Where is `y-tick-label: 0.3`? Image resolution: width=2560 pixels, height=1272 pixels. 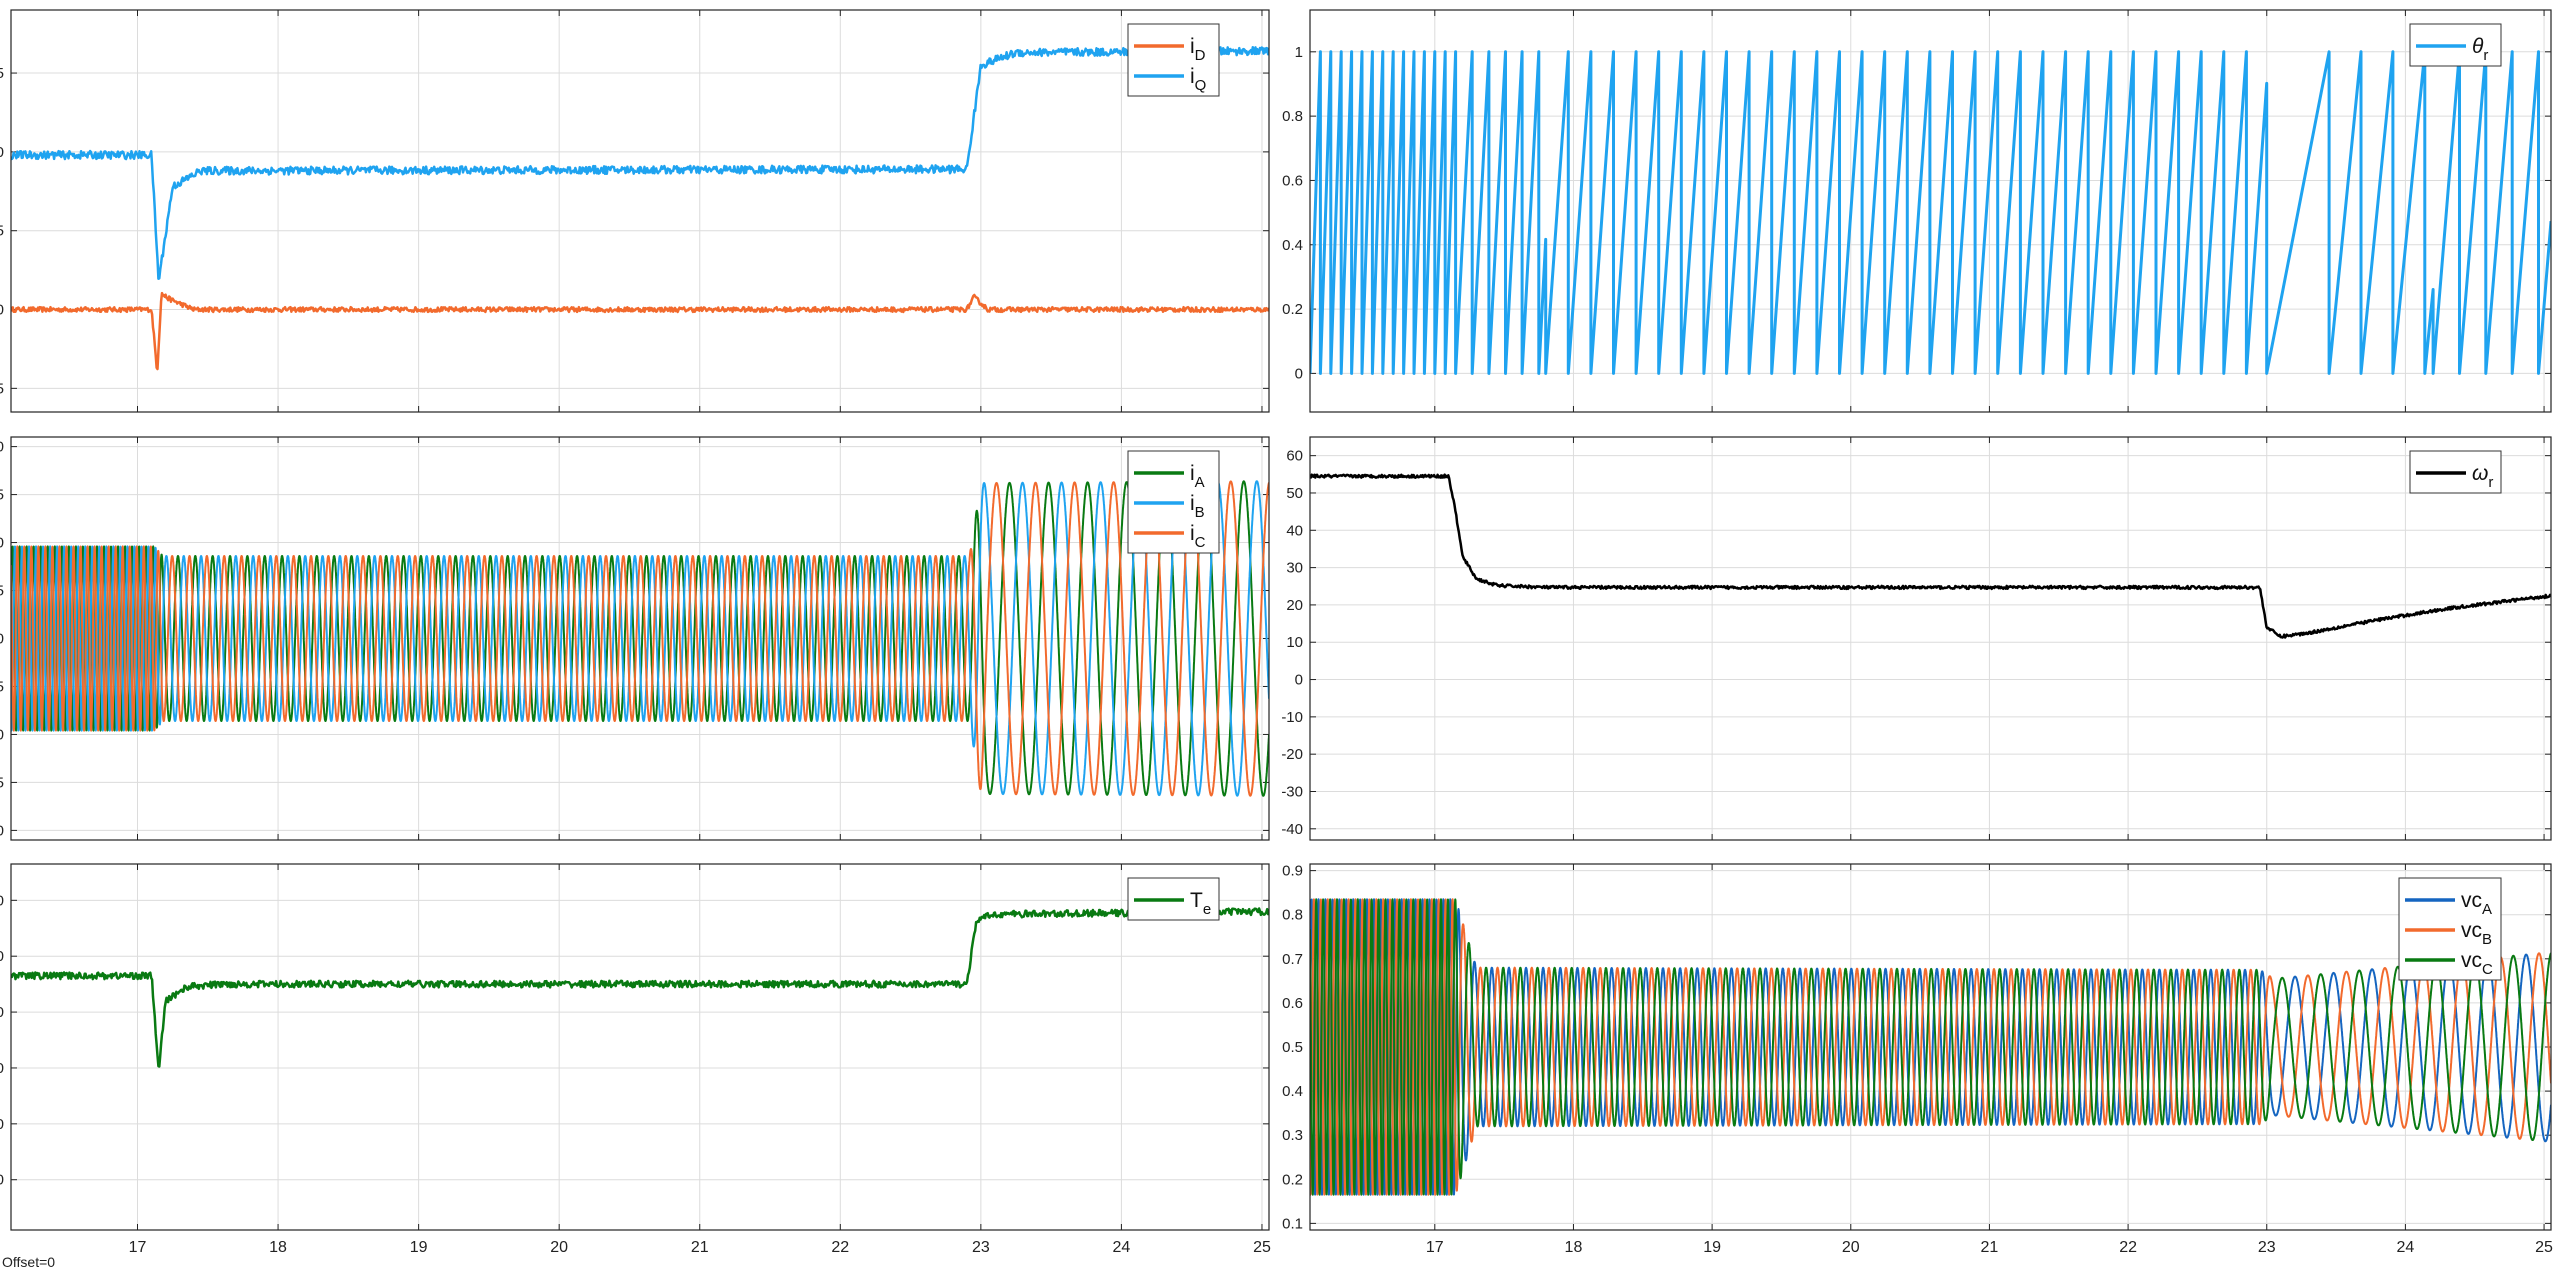 y-tick-label: 0.3 is located at coordinates (1292, 1135).